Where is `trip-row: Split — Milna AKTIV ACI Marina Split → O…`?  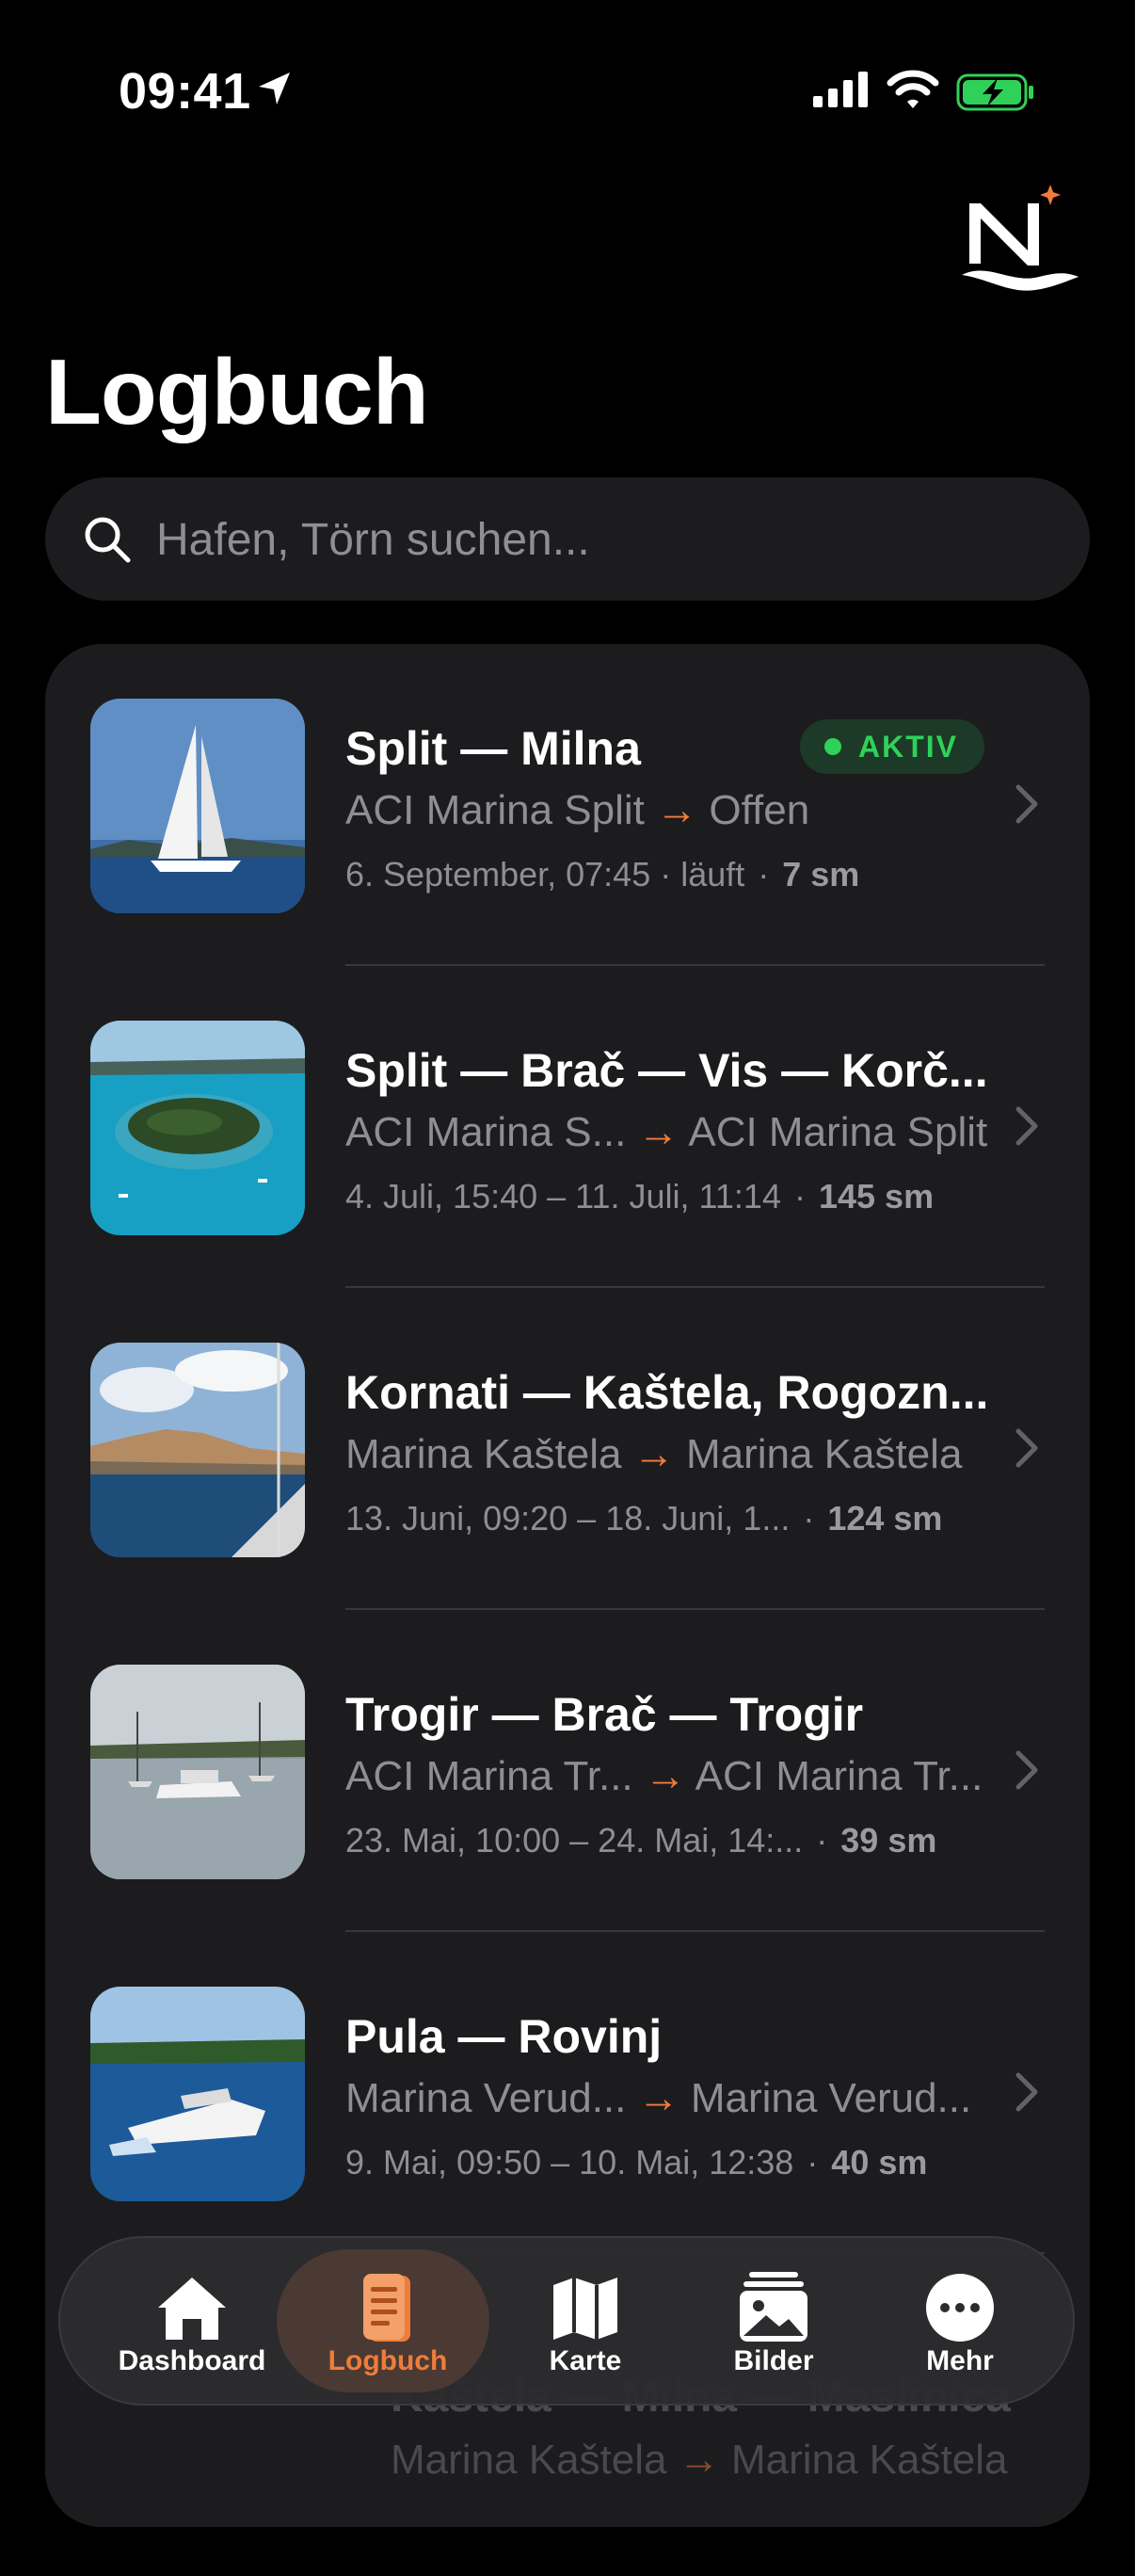 trip-row: Split — Milna AKTIV ACI Marina Split → O… is located at coordinates (567, 805).